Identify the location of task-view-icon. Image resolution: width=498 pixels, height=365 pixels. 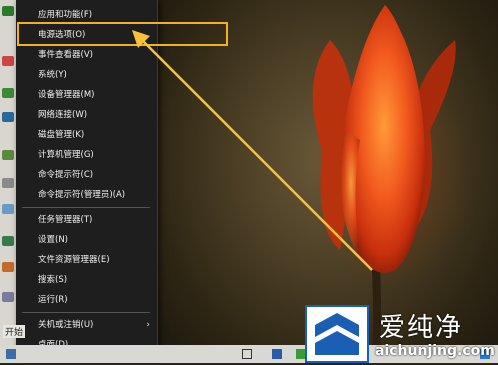
(247, 354).